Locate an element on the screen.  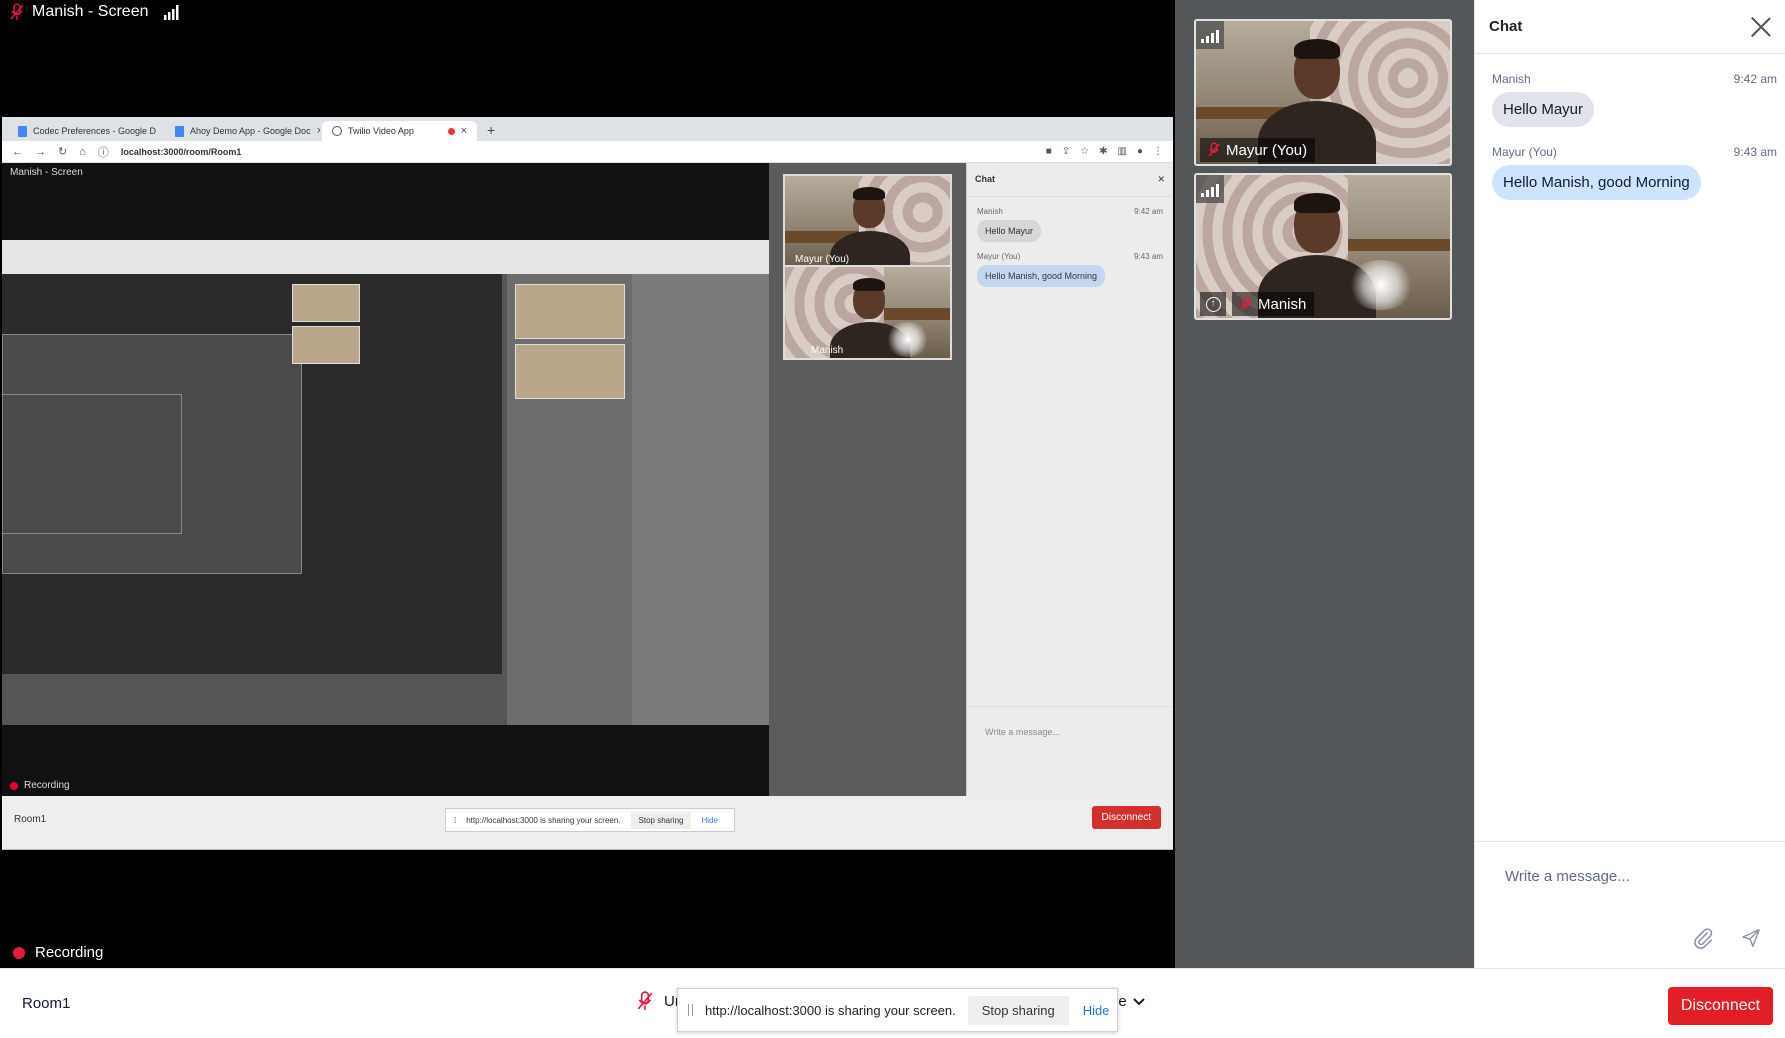
participant-name: Mayur (You) is located at coordinates (1267, 150).